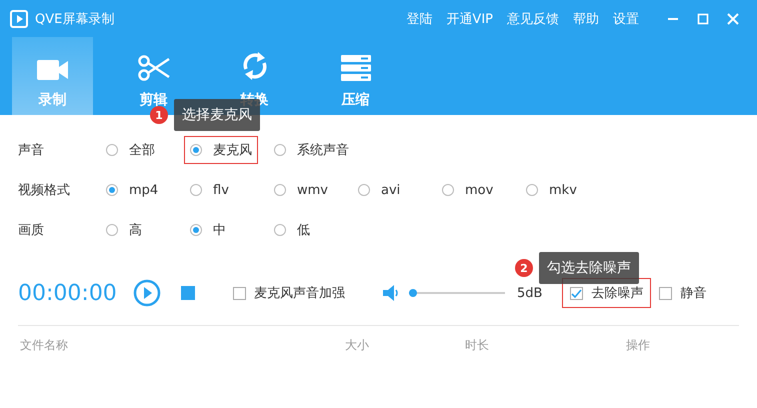  I want to click on step-badge: 1, so click(159, 115).